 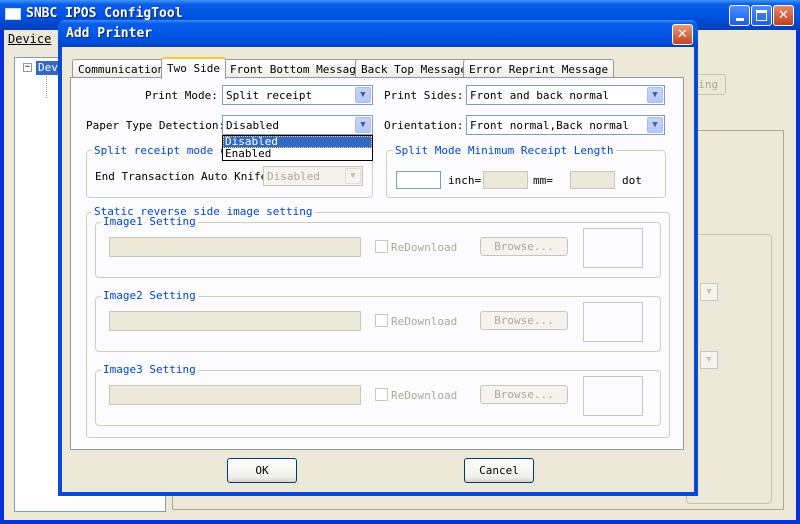 What do you see at coordinates (504, 150) in the screenshot?
I see `split-min-length-group-title: Split Mode Minimum Receipt Length` at bounding box center [504, 150].